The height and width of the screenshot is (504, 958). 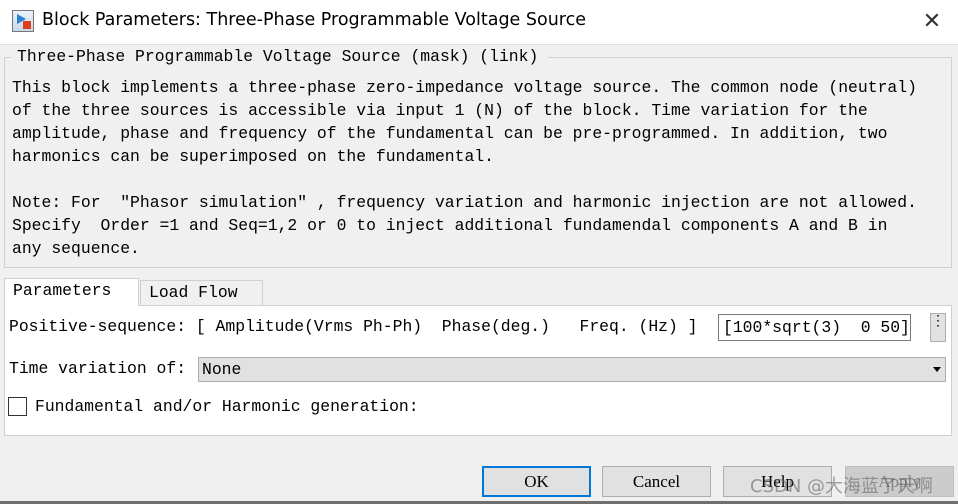 What do you see at coordinates (572, 369) in the screenshot?
I see `time-variation-select: None` at bounding box center [572, 369].